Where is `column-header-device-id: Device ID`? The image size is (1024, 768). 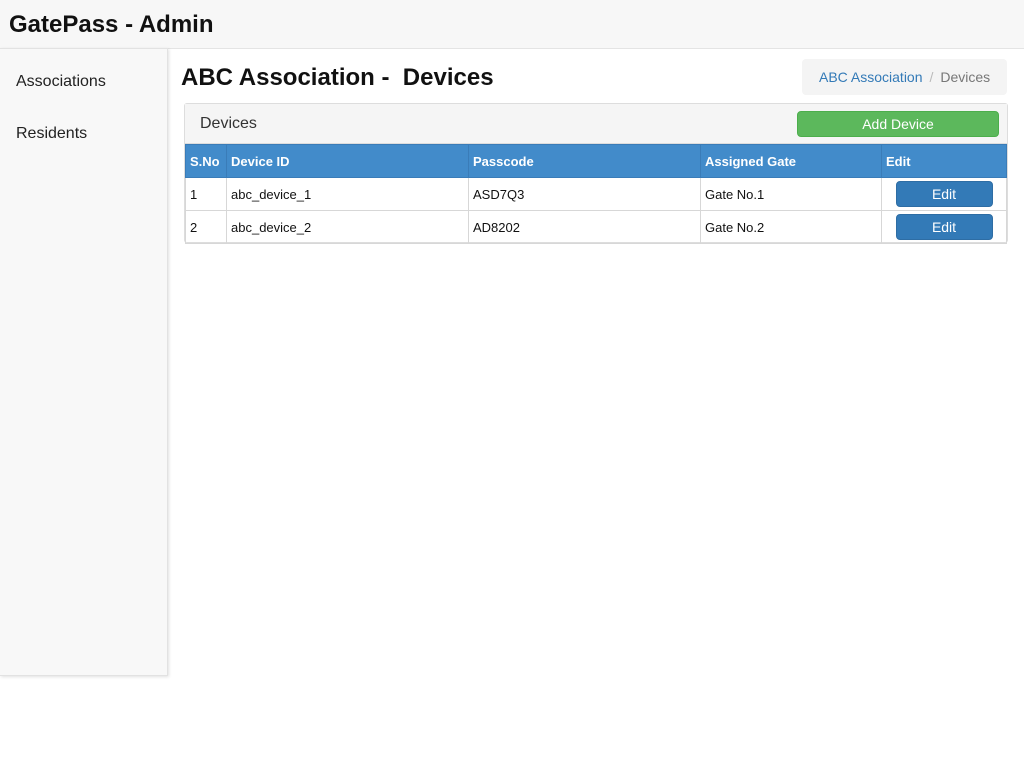 column-header-device-id: Device ID is located at coordinates (347, 161).